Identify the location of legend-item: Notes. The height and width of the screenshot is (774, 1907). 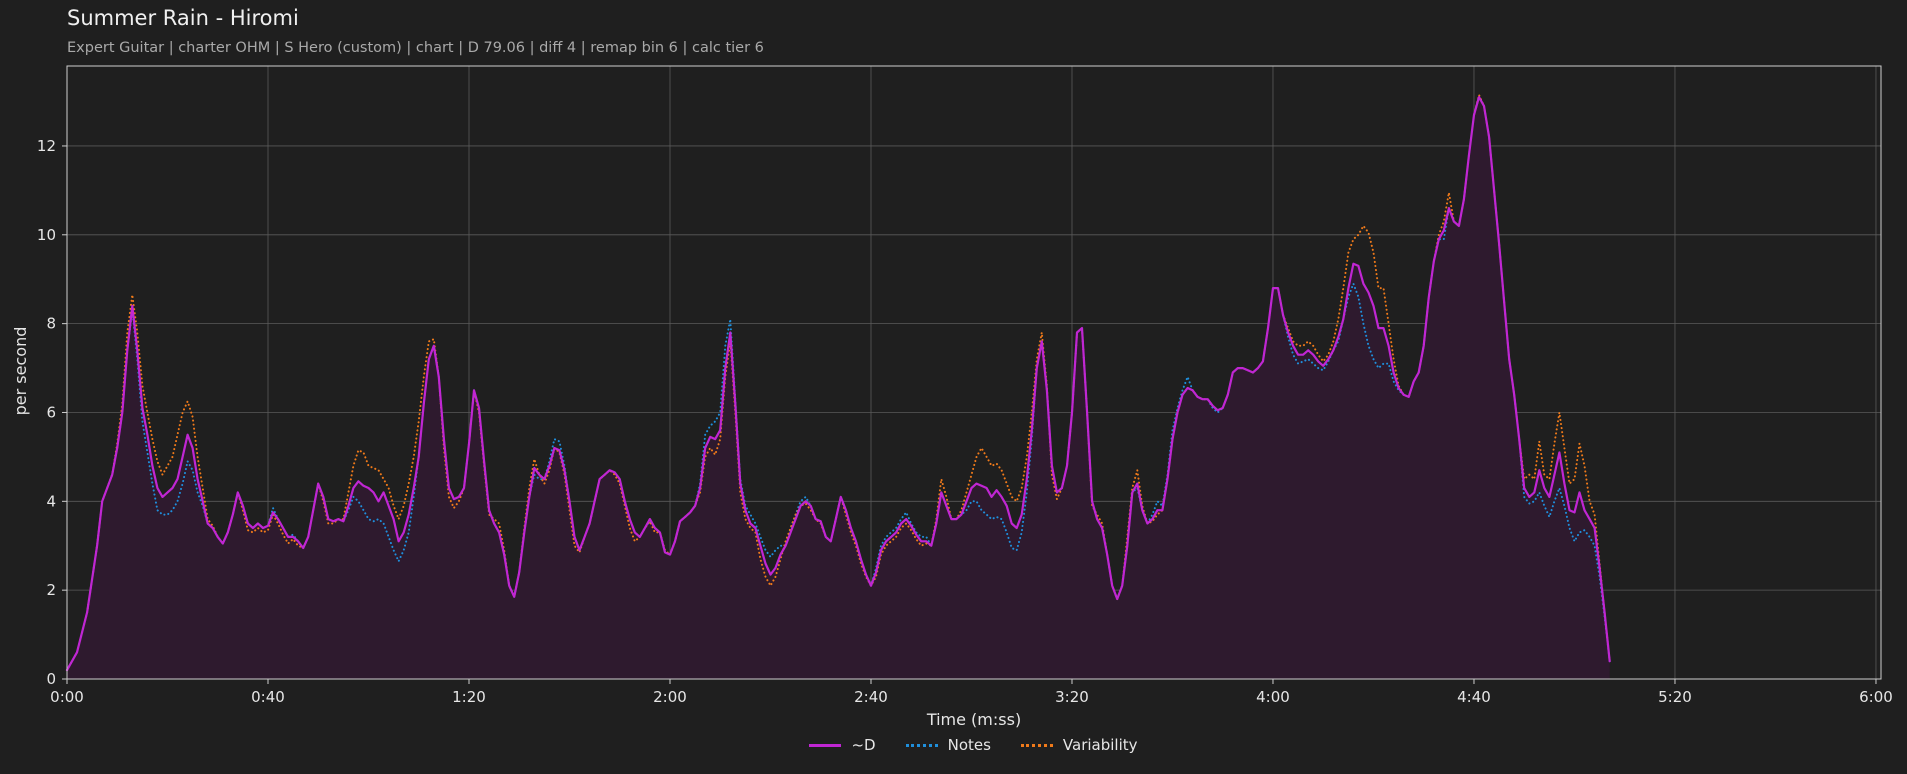
(948, 745).